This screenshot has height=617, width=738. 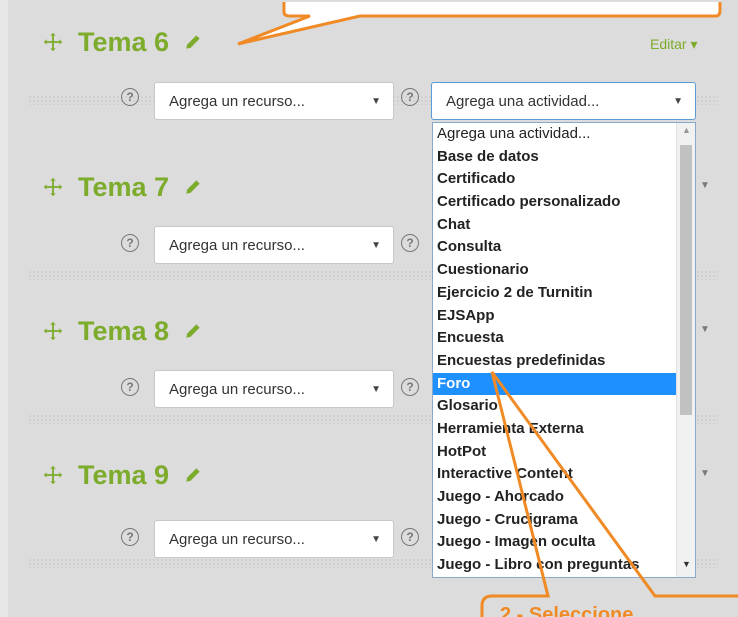 I want to click on bottom-callout-arrow, so click(x=609, y=494).